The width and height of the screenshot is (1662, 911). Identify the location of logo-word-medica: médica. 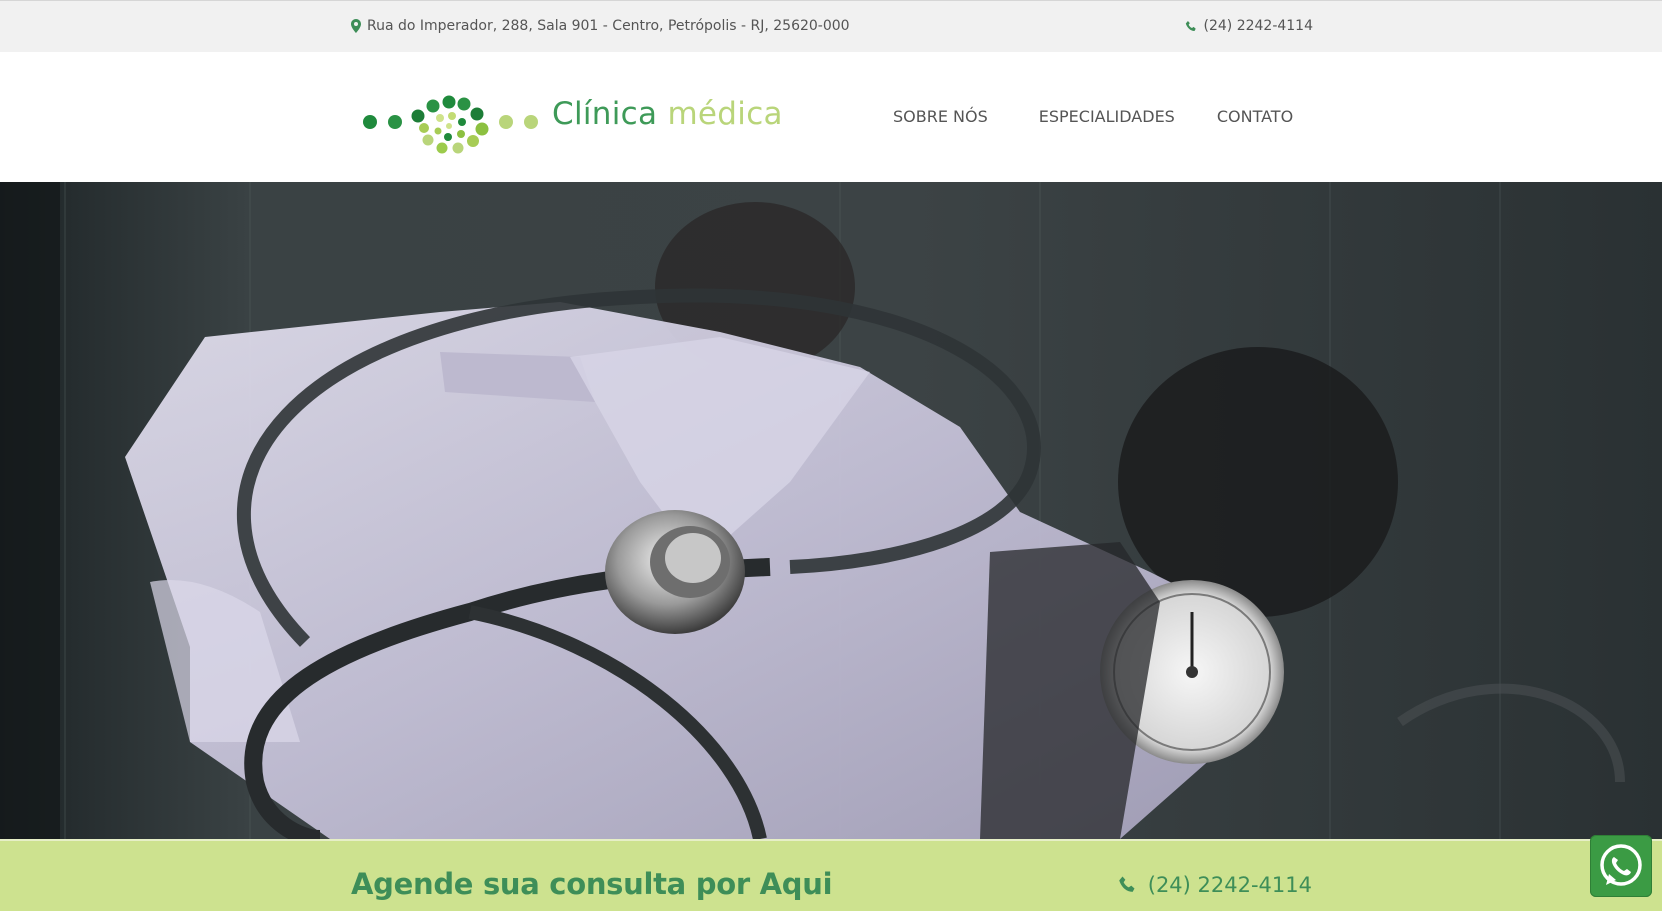
(725, 114).